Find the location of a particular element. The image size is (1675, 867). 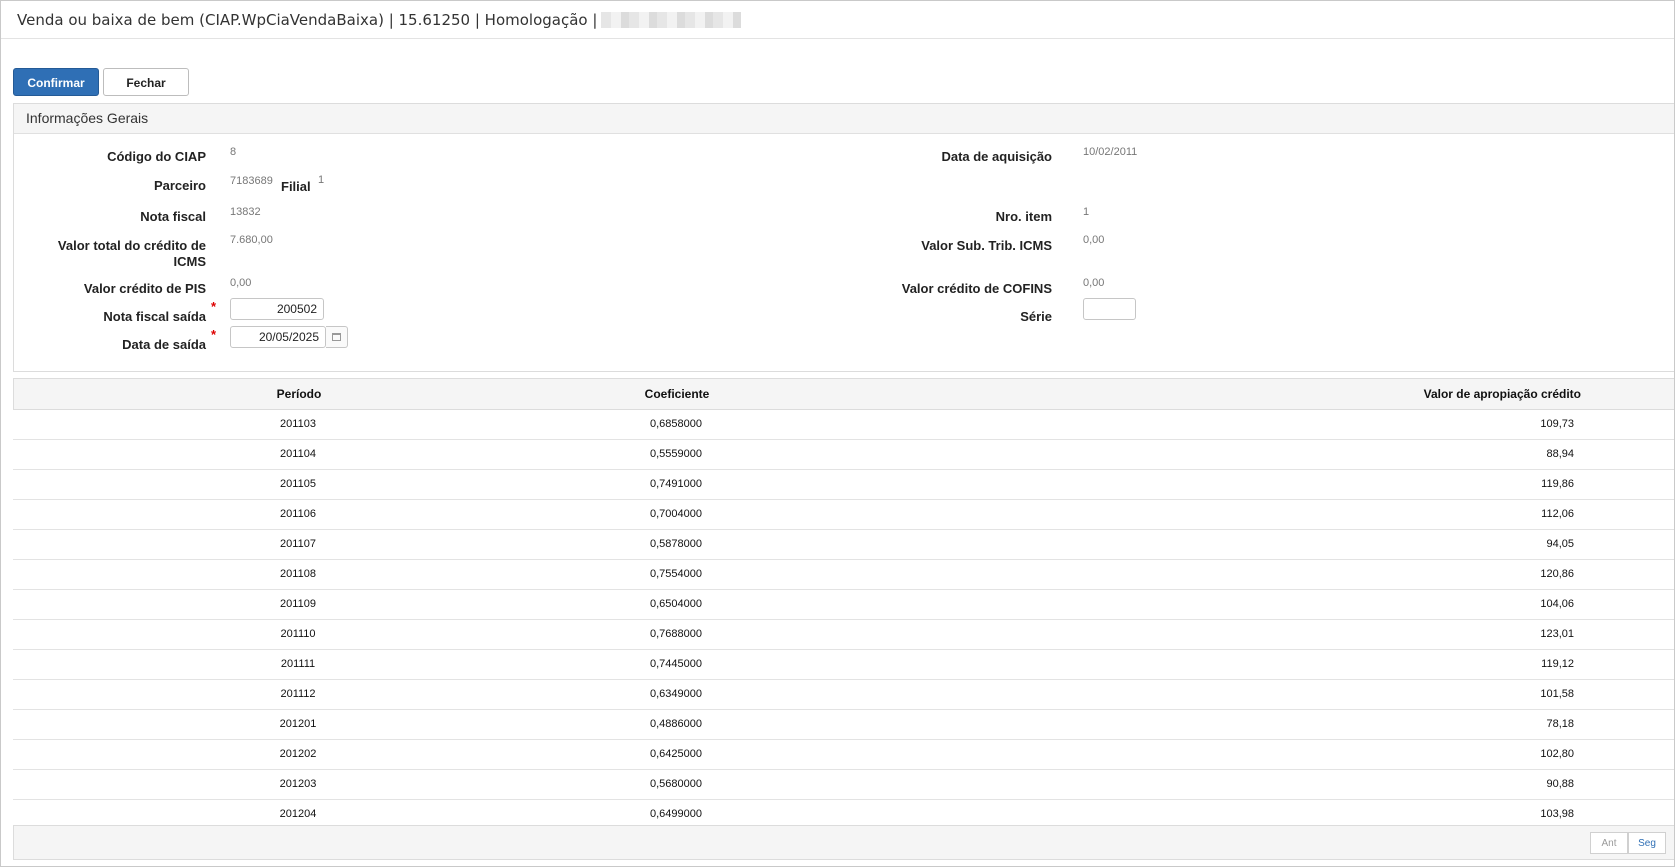

cell-valor-apropriacao: 78,18 is located at coordinates (1560, 724).